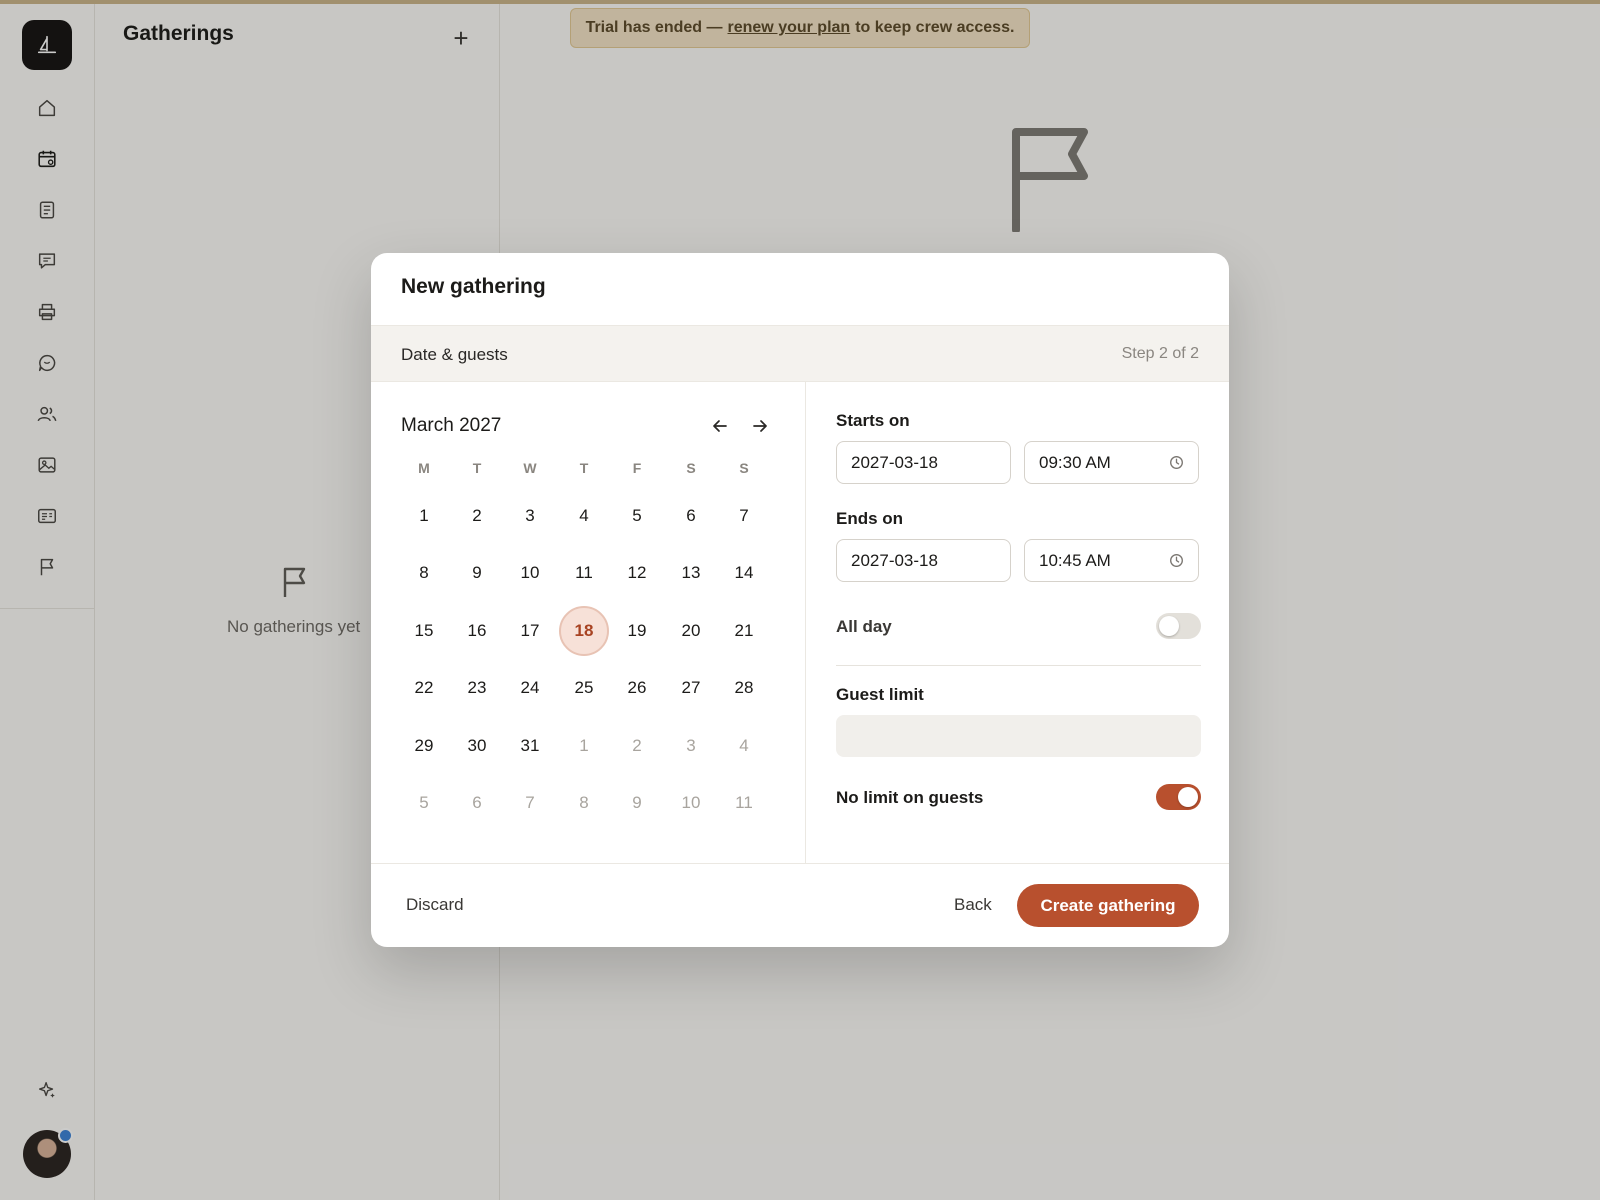  I want to click on weekday-label: M, so click(424, 468).